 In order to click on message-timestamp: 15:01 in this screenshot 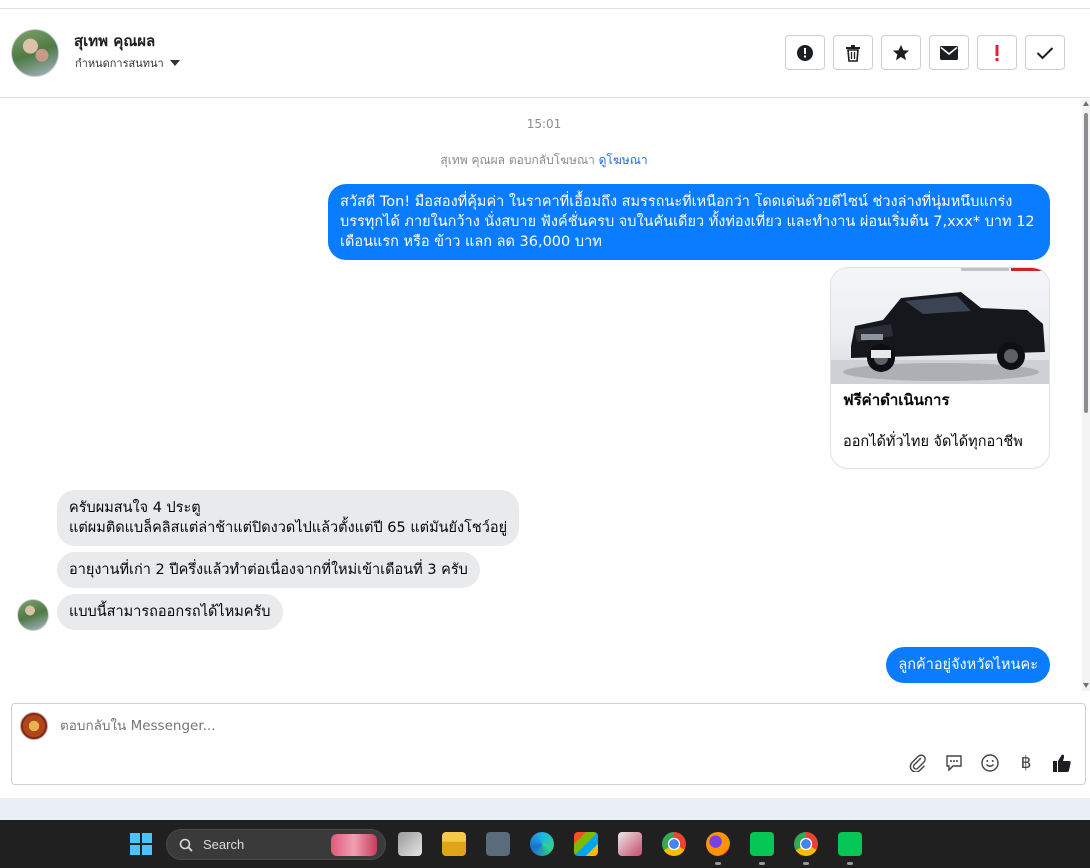, I will do `click(544, 124)`.